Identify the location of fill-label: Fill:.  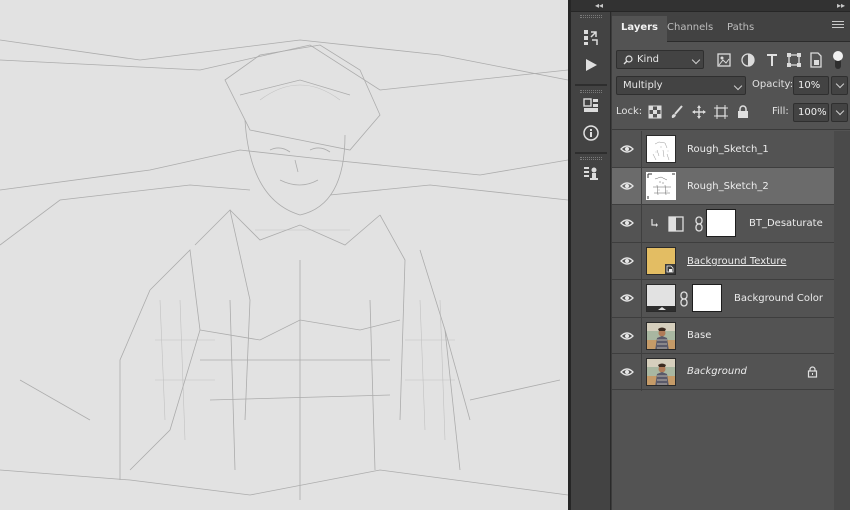
(780, 111).